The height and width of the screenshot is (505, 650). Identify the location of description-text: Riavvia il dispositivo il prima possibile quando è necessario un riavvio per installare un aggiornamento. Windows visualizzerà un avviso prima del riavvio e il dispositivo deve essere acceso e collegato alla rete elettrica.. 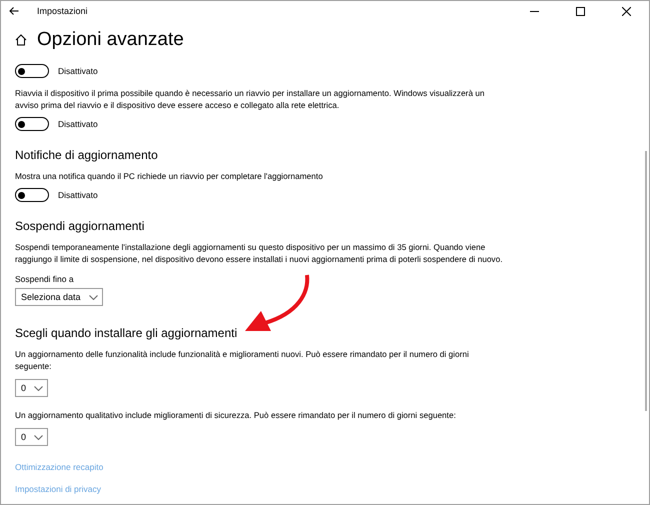
(250, 99).